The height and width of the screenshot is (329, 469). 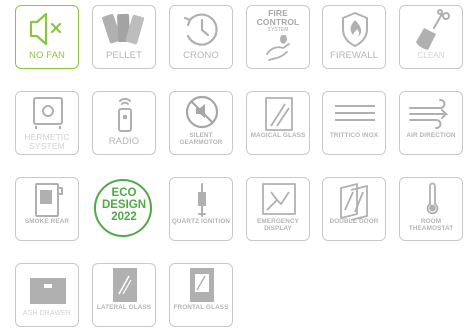 I want to click on broom-icon, so click(x=432, y=38).